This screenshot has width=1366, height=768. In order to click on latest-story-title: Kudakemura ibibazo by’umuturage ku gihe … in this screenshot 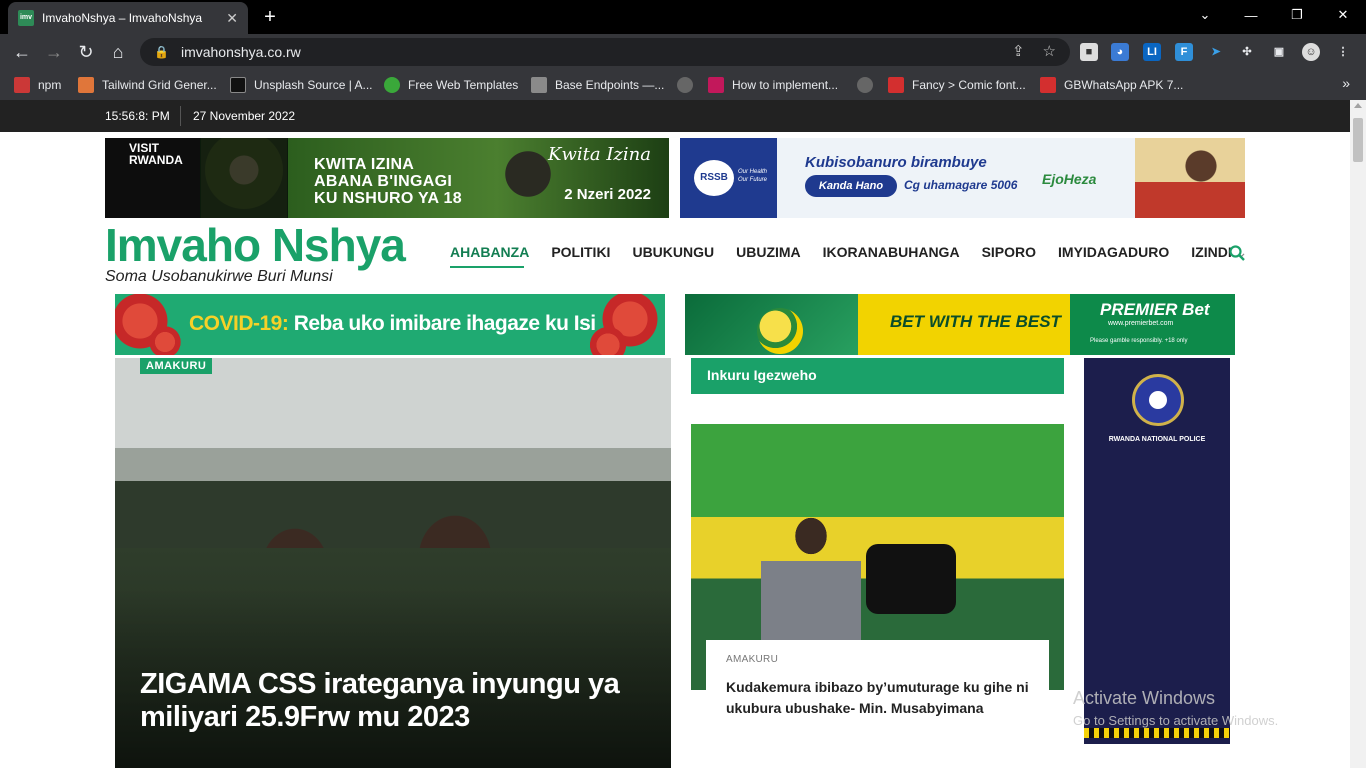, I will do `click(877, 698)`.